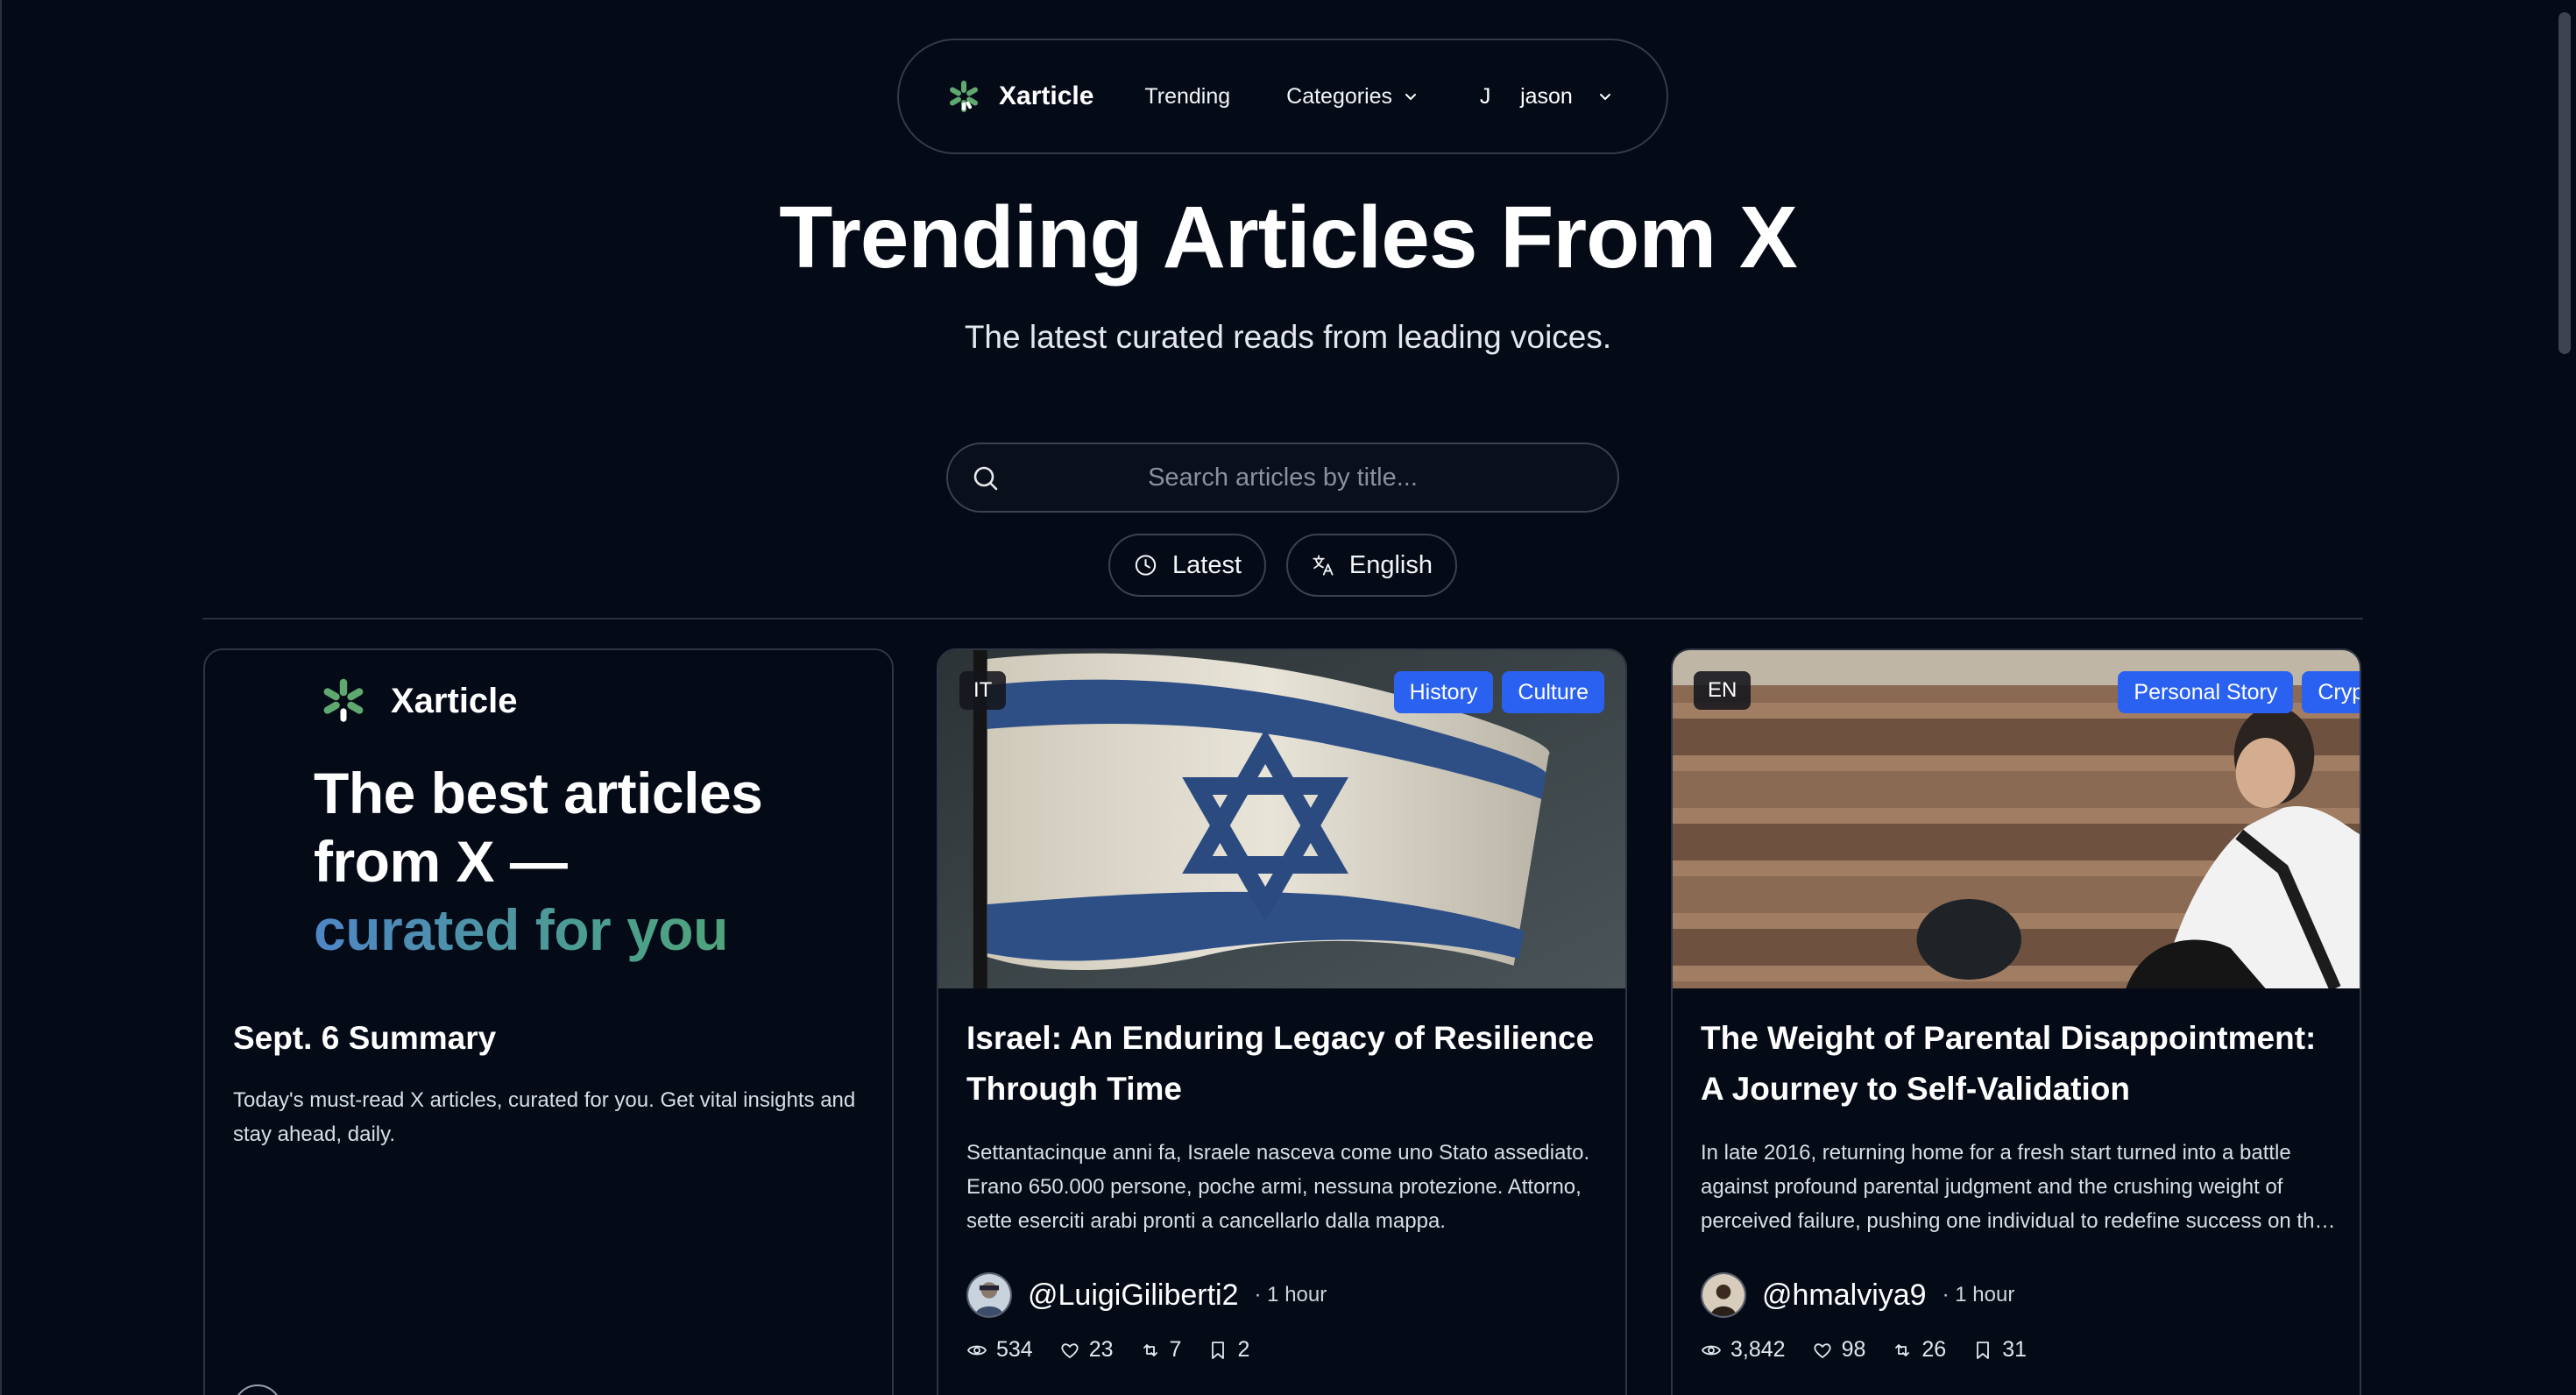 The height and width of the screenshot is (1395, 2576). What do you see at coordinates (1133, 1295) in the screenshot?
I see `author-handle: @LuigiGiliberti2` at bounding box center [1133, 1295].